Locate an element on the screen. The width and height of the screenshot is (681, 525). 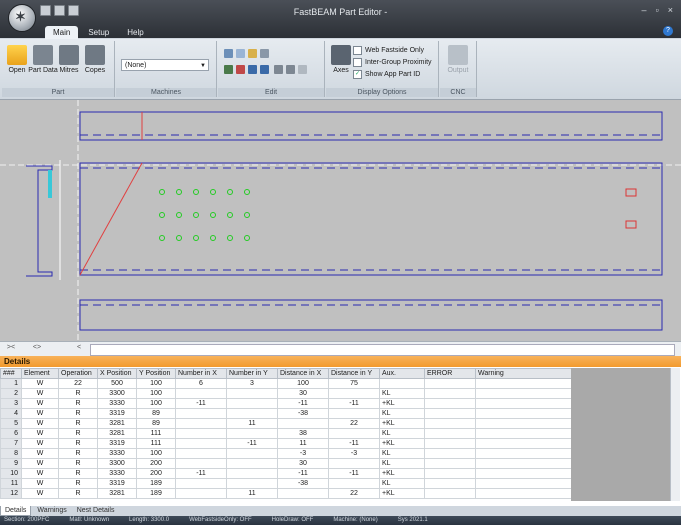
table-row: 11 W R 3319 189 -38 KL is located at coordinates (288, 483).